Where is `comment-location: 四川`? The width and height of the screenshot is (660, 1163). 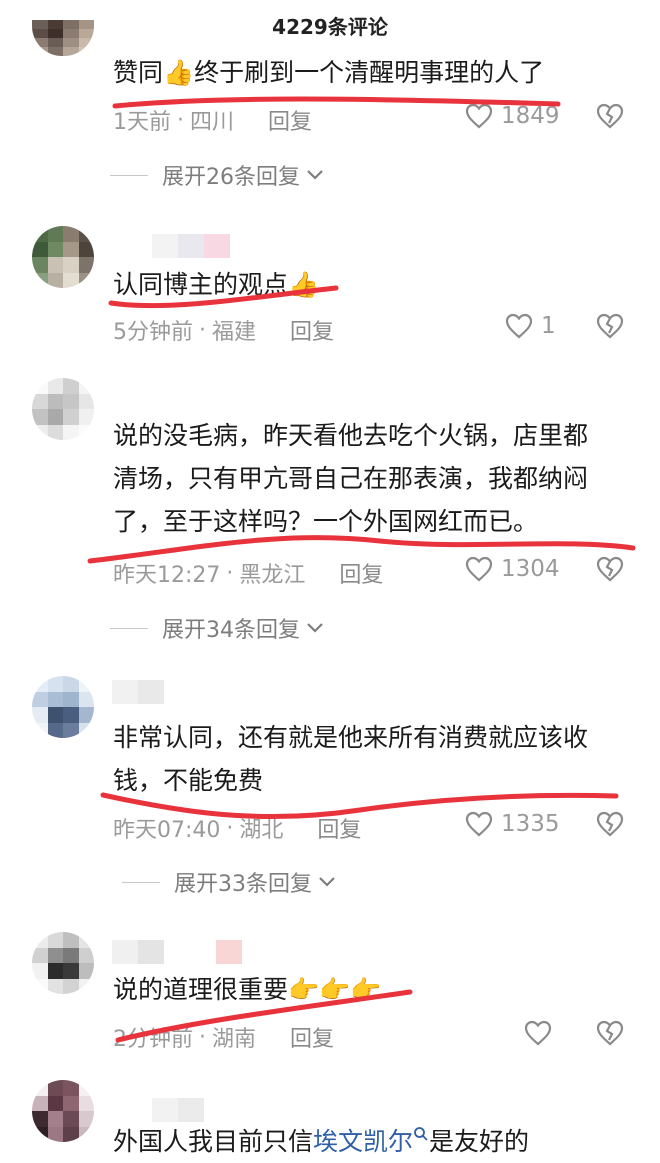
comment-location: 四川 is located at coordinates (212, 122).